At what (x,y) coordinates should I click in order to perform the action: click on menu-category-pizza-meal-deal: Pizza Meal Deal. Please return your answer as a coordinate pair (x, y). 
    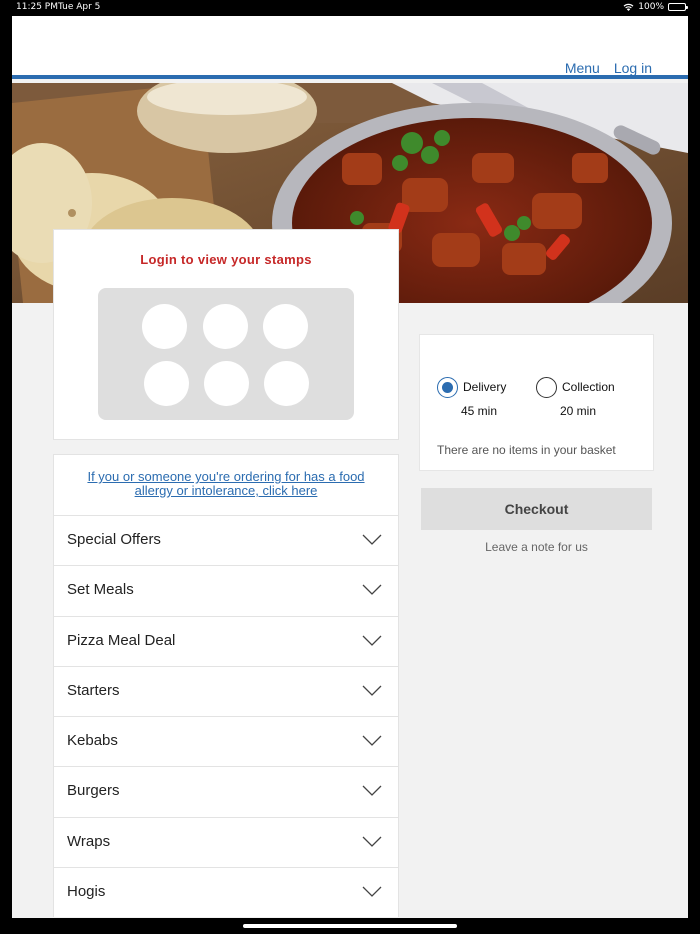
    Looking at the image, I should click on (226, 640).